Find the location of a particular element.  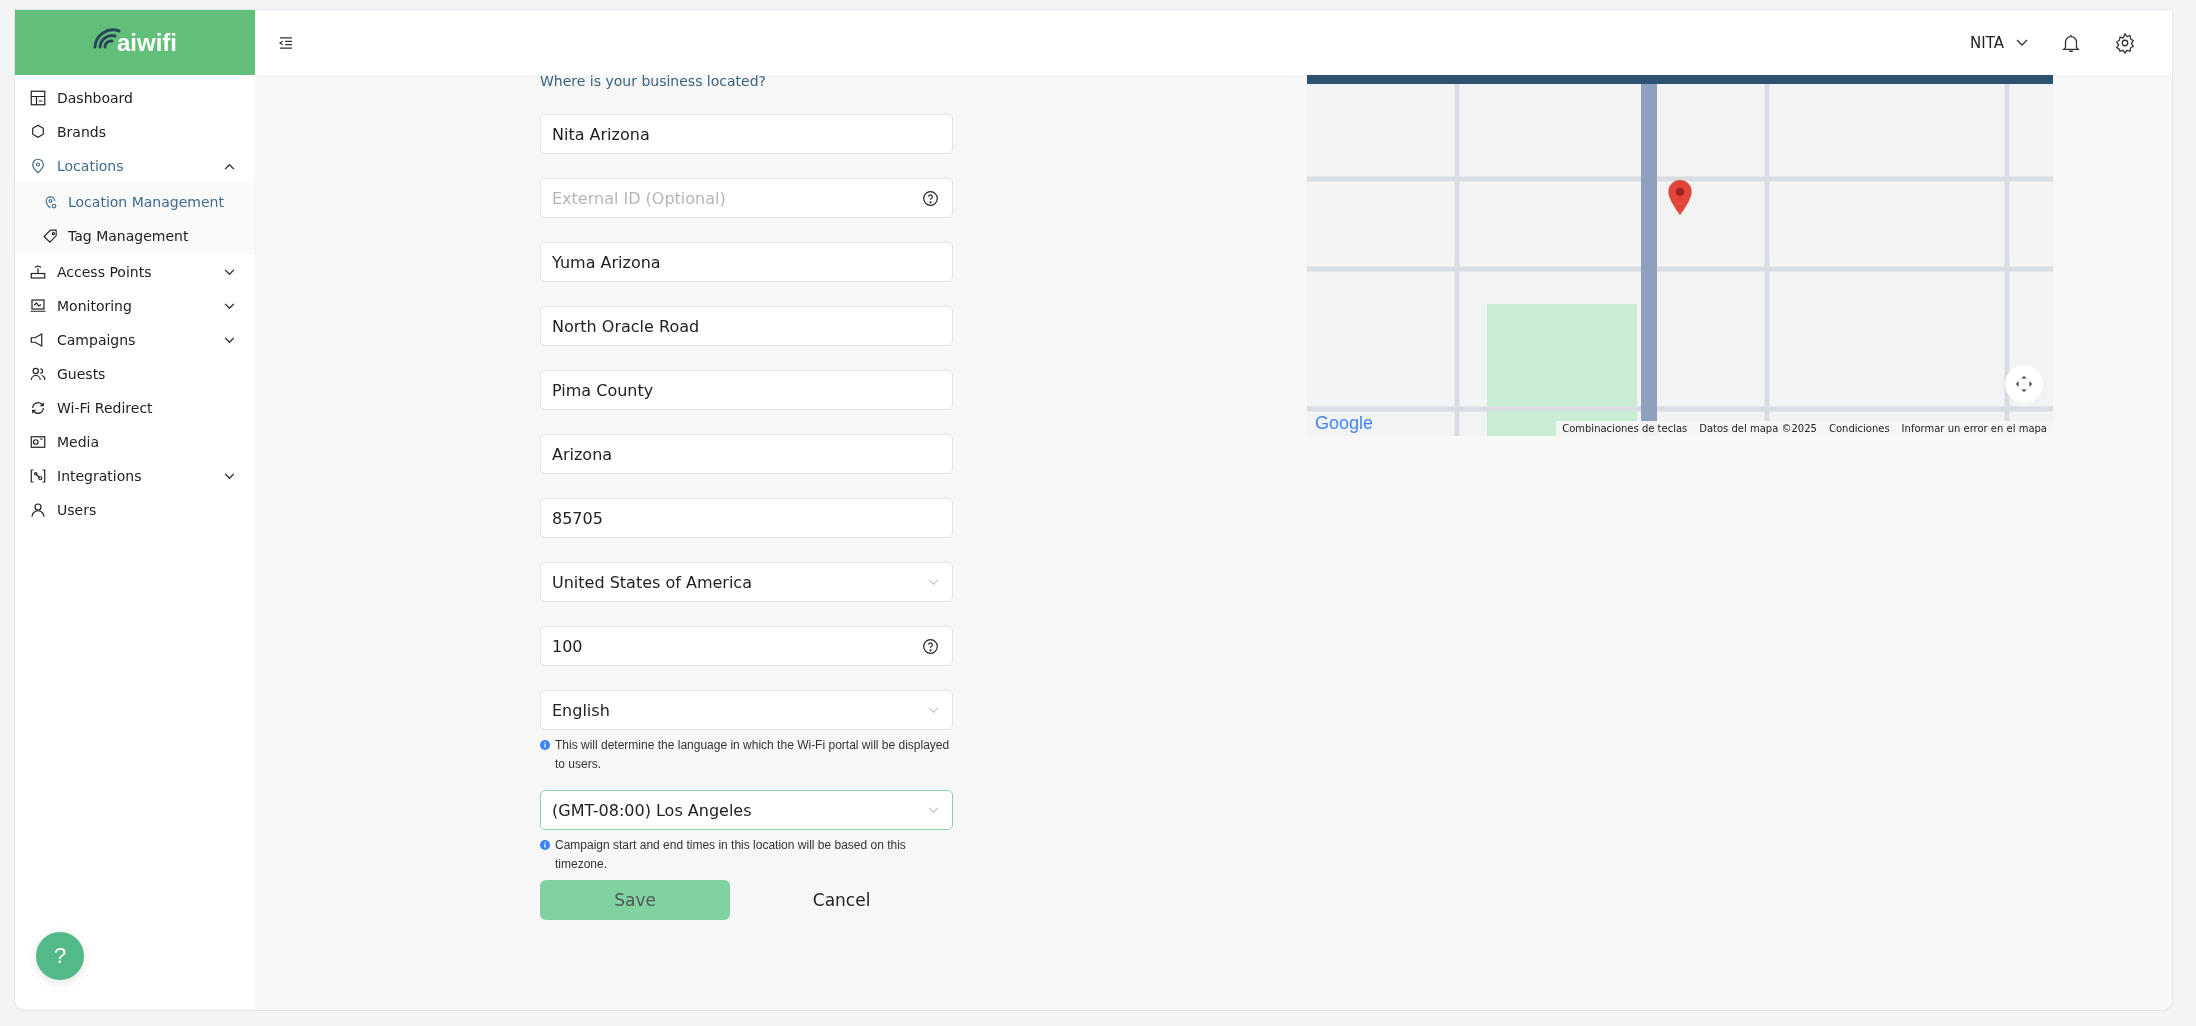

fullscreen-button is located at coordinates (2024, 384).